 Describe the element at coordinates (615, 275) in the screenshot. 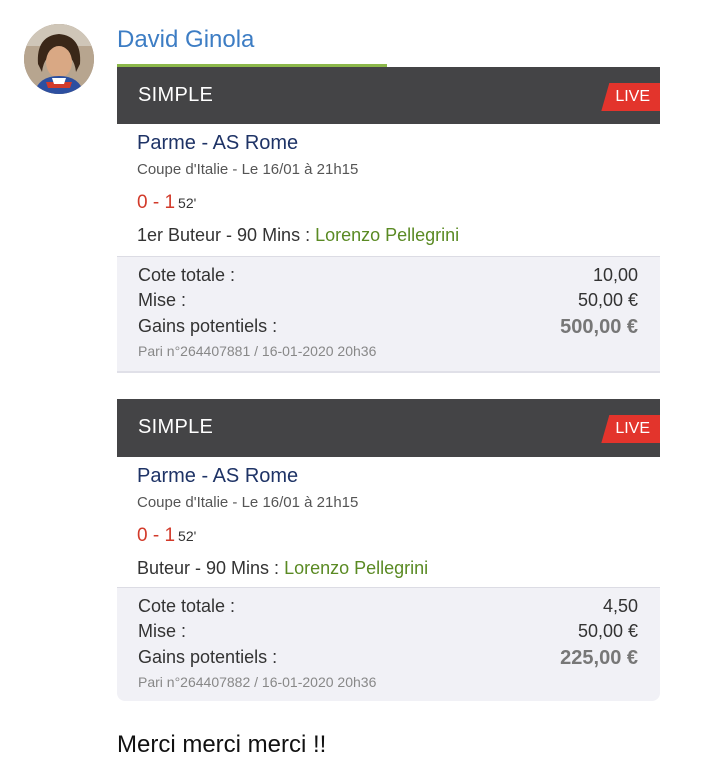

I see `odds-value: 10,00` at that location.